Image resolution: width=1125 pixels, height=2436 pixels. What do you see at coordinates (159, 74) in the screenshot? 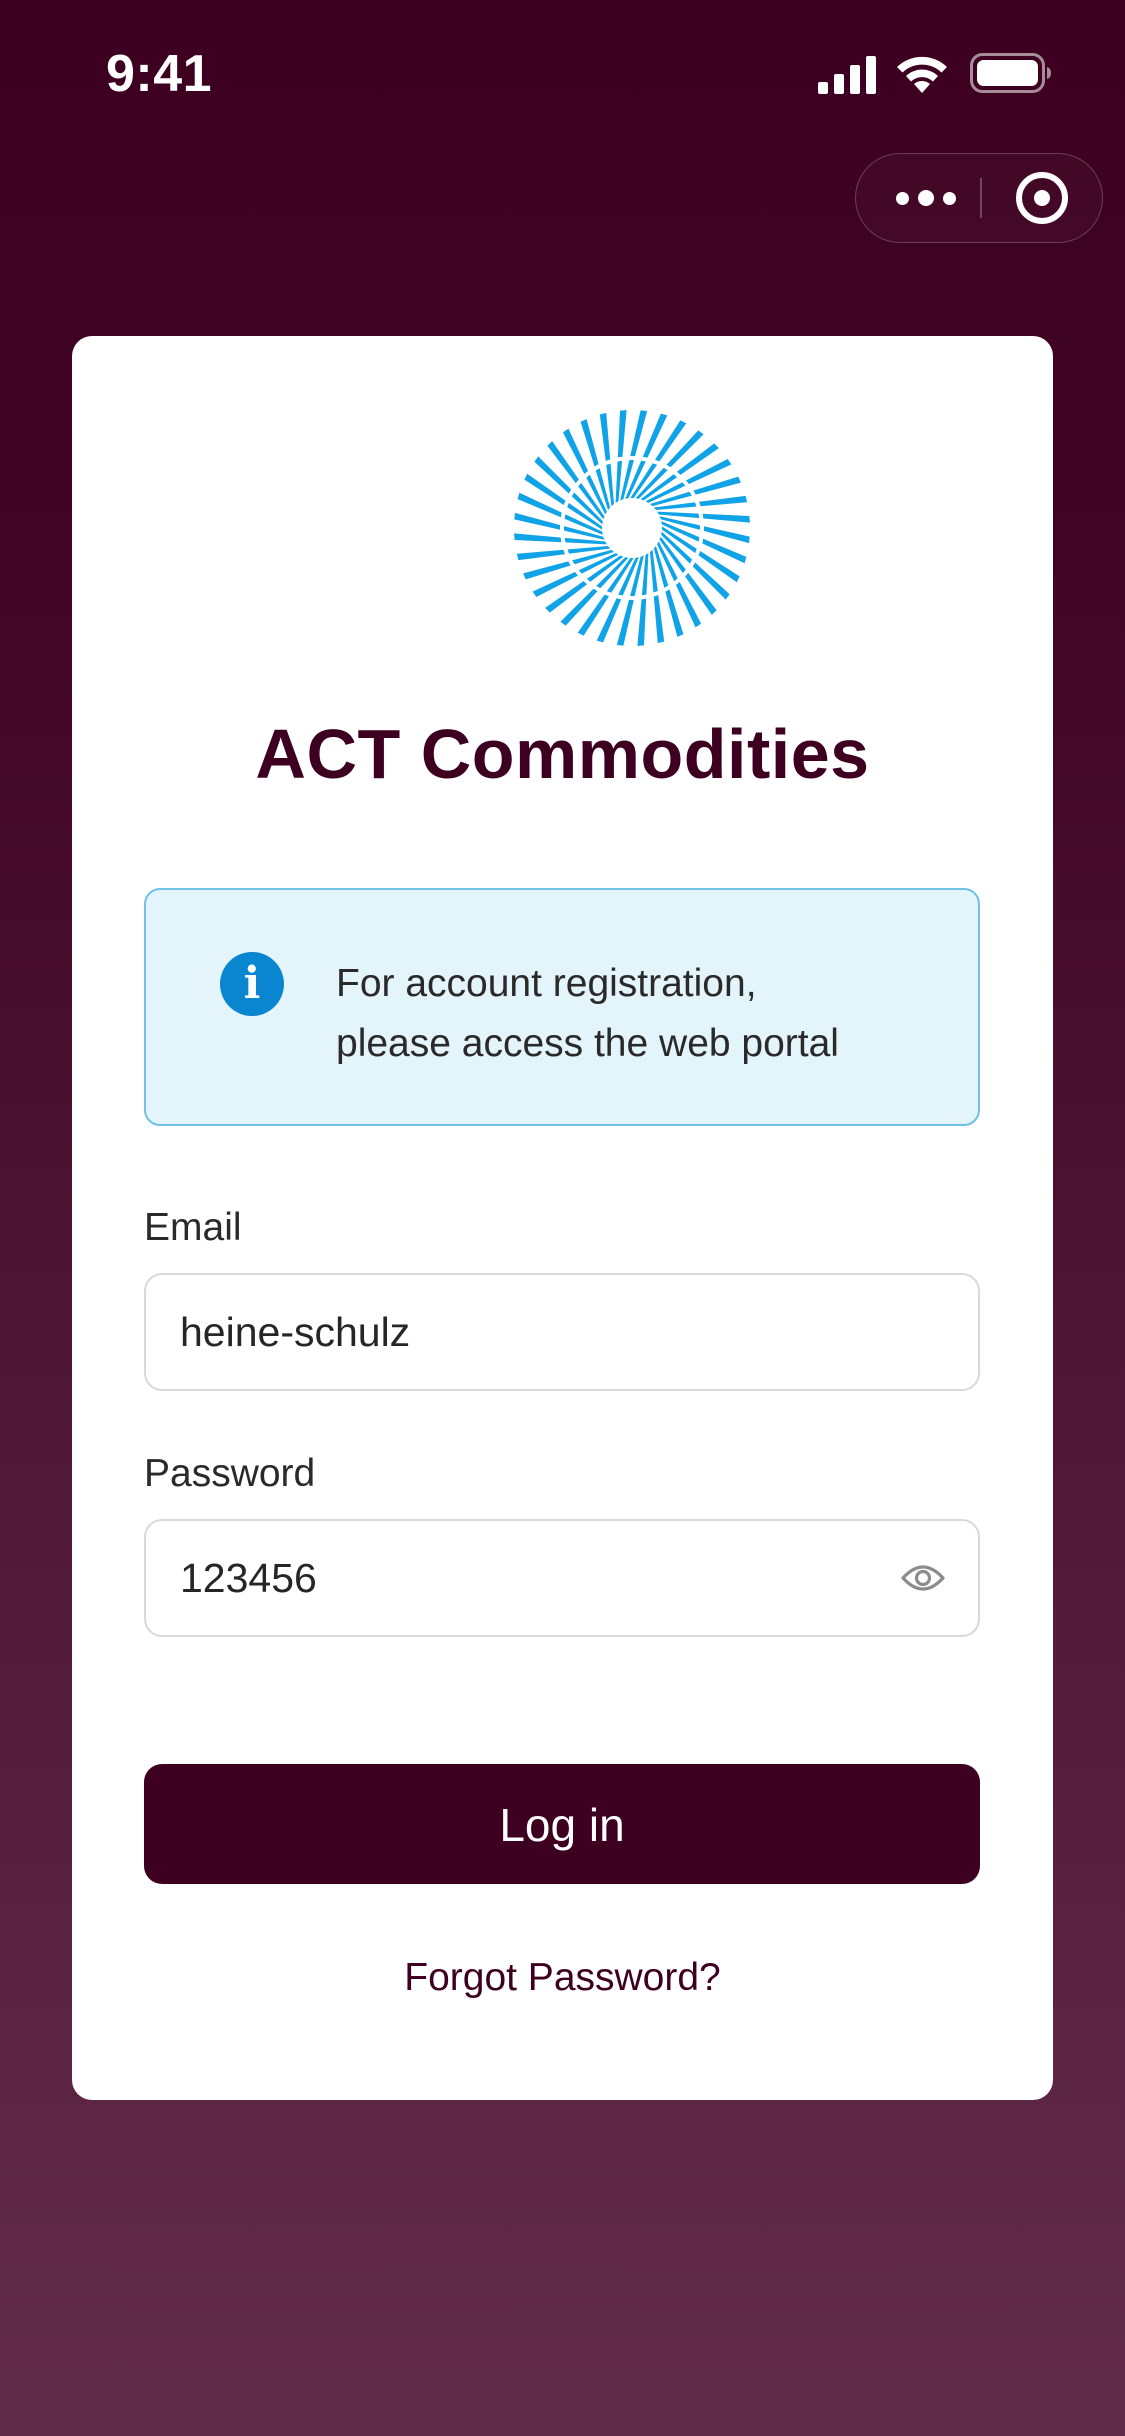
I see `status-time: 9:41` at bounding box center [159, 74].